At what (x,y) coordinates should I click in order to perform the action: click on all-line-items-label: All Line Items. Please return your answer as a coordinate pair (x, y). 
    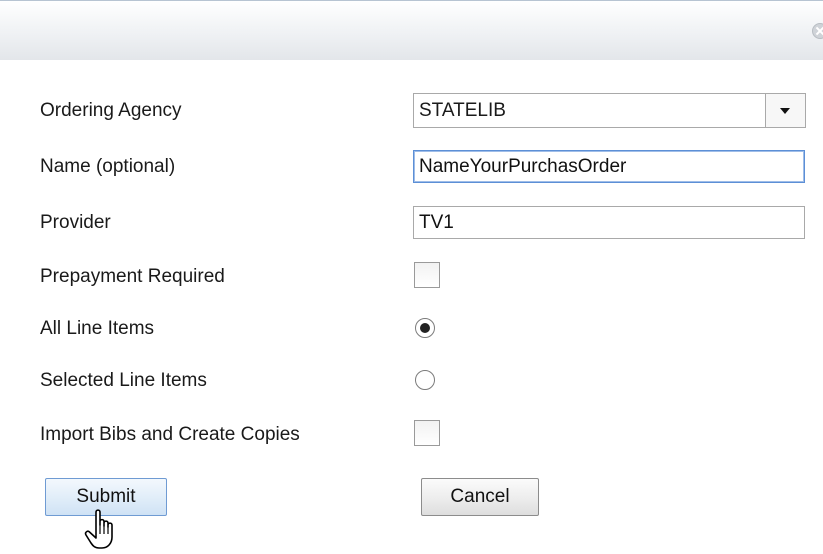
    Looking at the image, I should click on (97, 328).